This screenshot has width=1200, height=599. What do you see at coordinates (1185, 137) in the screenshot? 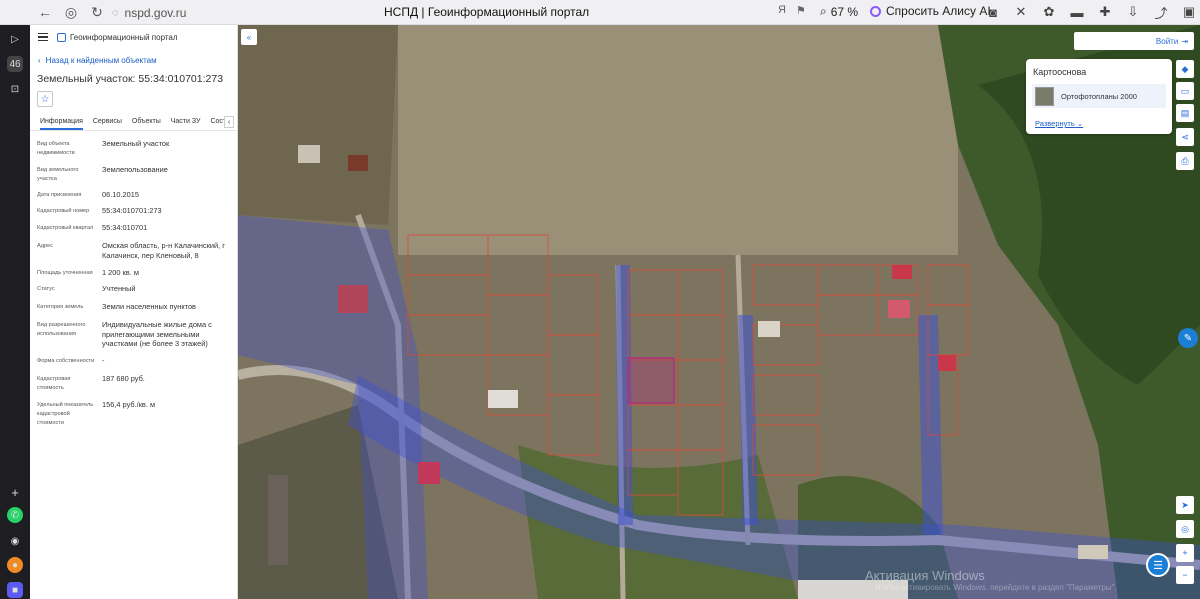
I see `share-map-icon: ⋖` at bounding box center [1185, 137].